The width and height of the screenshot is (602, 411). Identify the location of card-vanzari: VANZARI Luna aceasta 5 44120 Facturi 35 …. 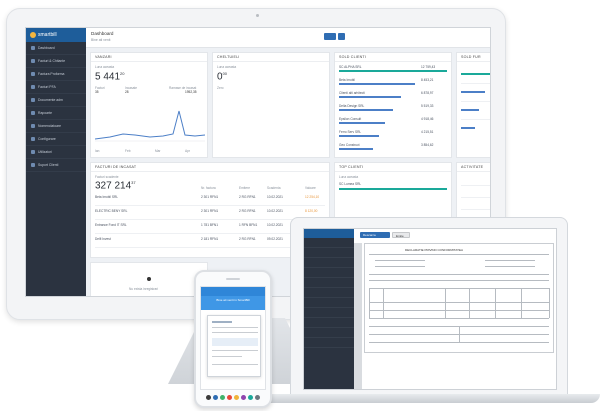
(149, 105).